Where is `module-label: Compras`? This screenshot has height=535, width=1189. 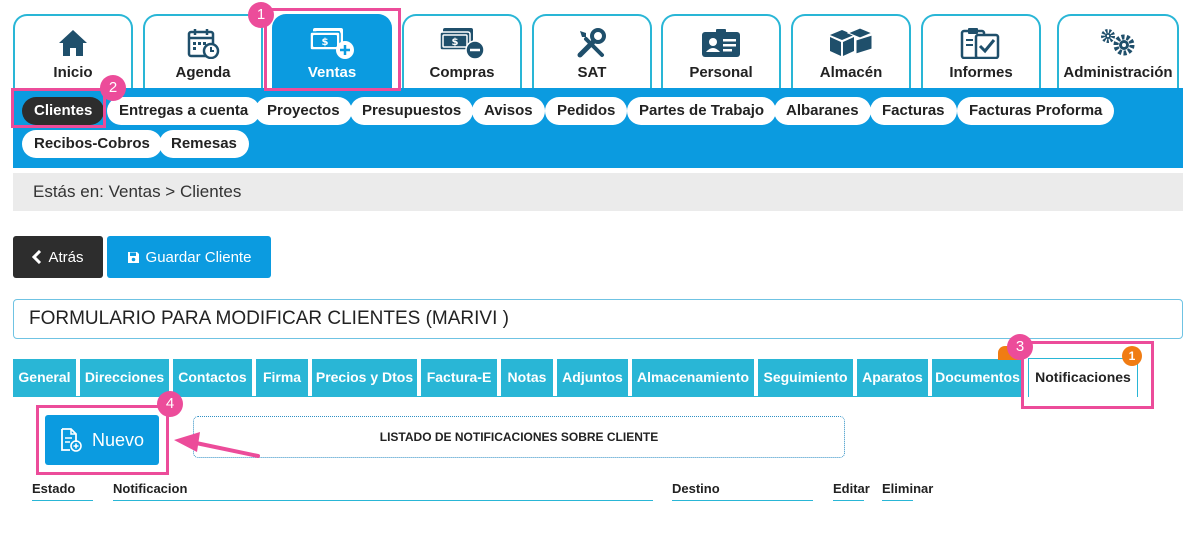 module-label: Compras is located at coordinates (462, 72).